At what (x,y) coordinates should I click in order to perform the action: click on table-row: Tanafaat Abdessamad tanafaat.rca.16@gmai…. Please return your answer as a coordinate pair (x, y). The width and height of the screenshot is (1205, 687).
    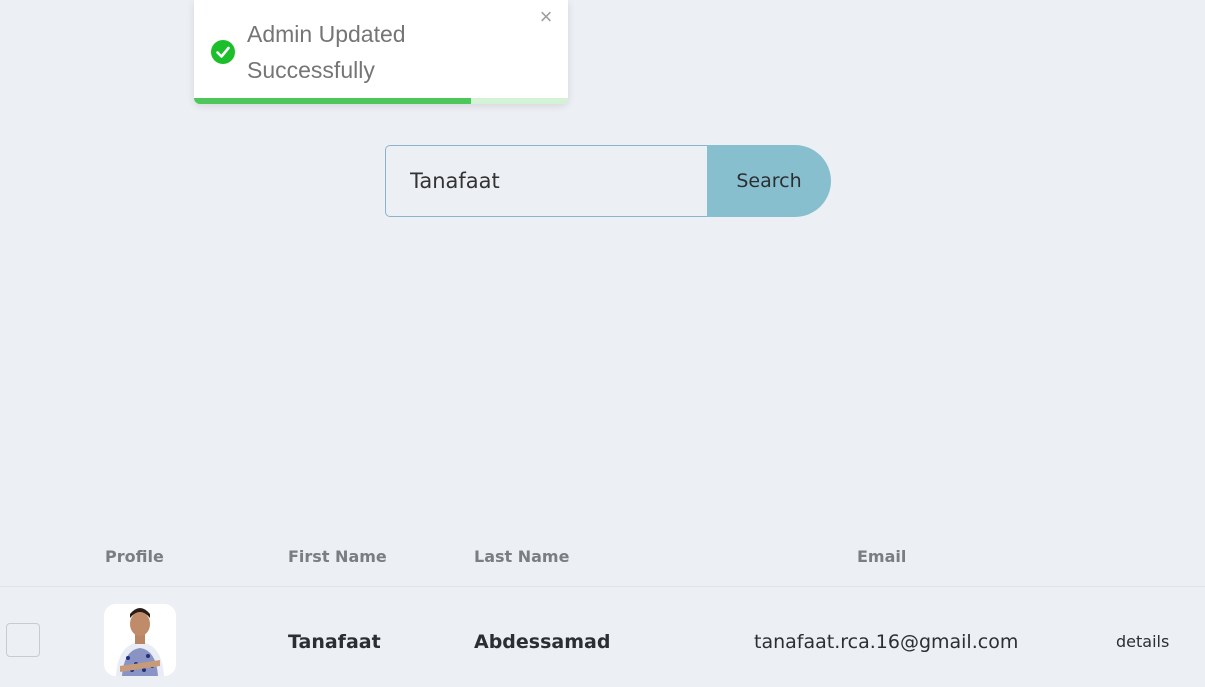
    Looking at the image, I should click on (602, 637).